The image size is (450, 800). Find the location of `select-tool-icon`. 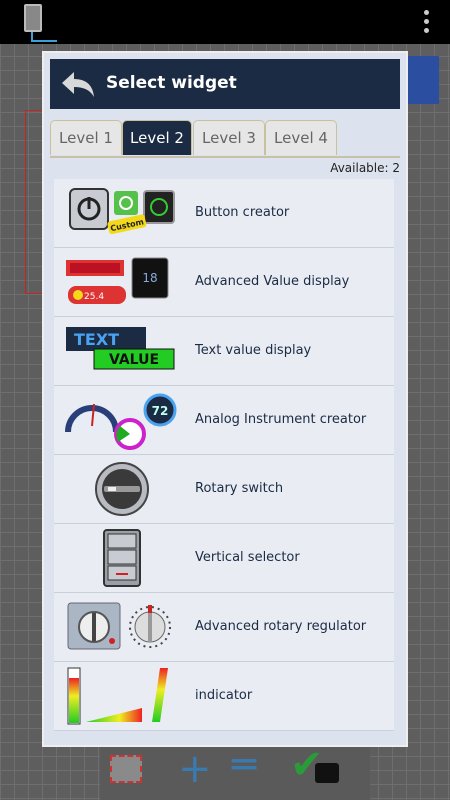

select-tool-icon is located at coordinates (126, 769).